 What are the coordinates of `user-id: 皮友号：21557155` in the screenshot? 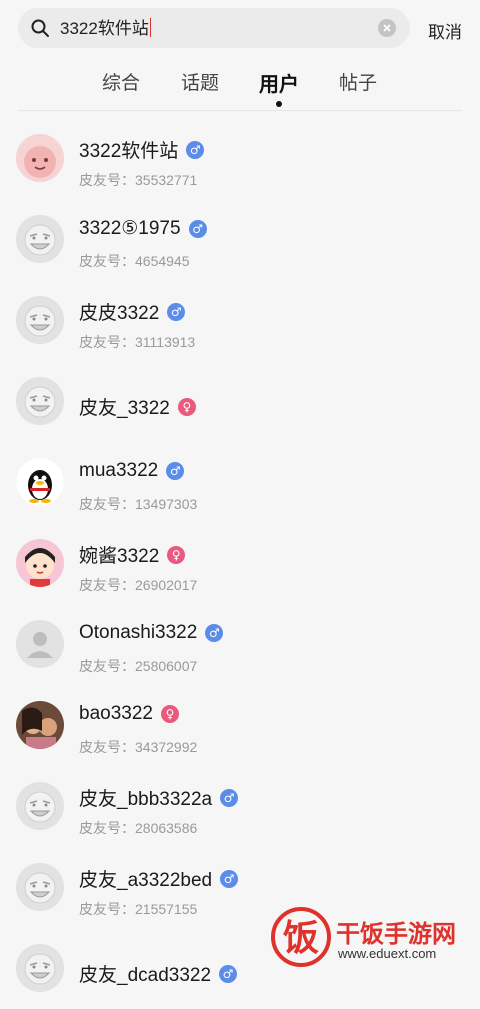 It's located at (138, 909).